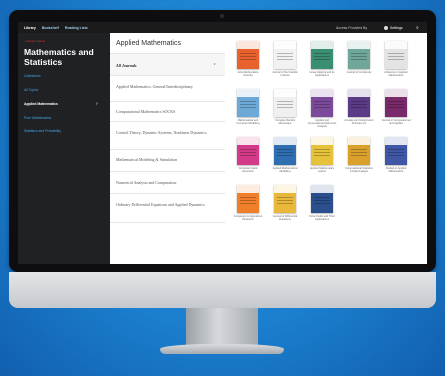 The height and width of the screenshot is (376, 445). Describe the element at coordinates (248, 122) in the screenshot. I see `journal-title: Mathematical and Computer Modelling` at that location.